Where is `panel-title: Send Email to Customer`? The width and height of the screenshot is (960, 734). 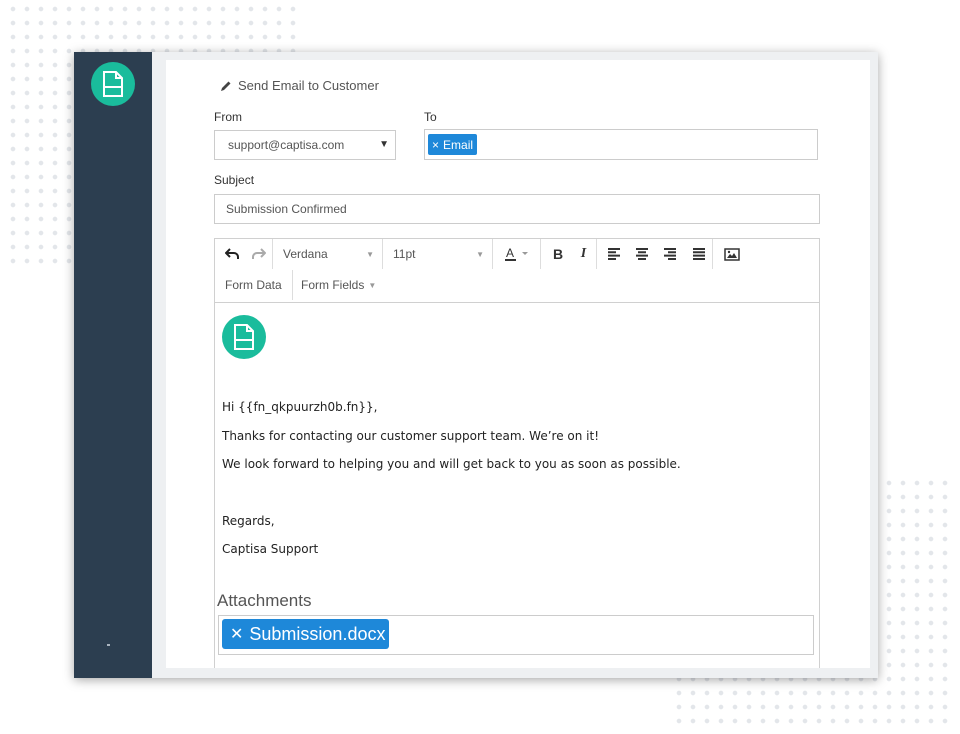 panel-title: Send Email to Customer is located at coordinates (299, 85).